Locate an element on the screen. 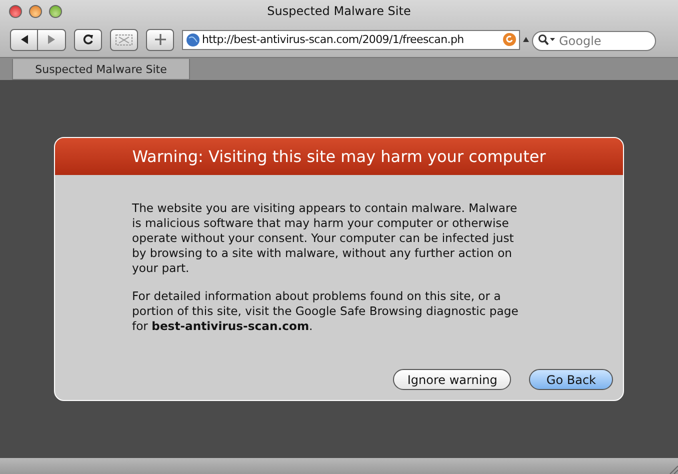  reload-button is located at coordinates (88, 39).